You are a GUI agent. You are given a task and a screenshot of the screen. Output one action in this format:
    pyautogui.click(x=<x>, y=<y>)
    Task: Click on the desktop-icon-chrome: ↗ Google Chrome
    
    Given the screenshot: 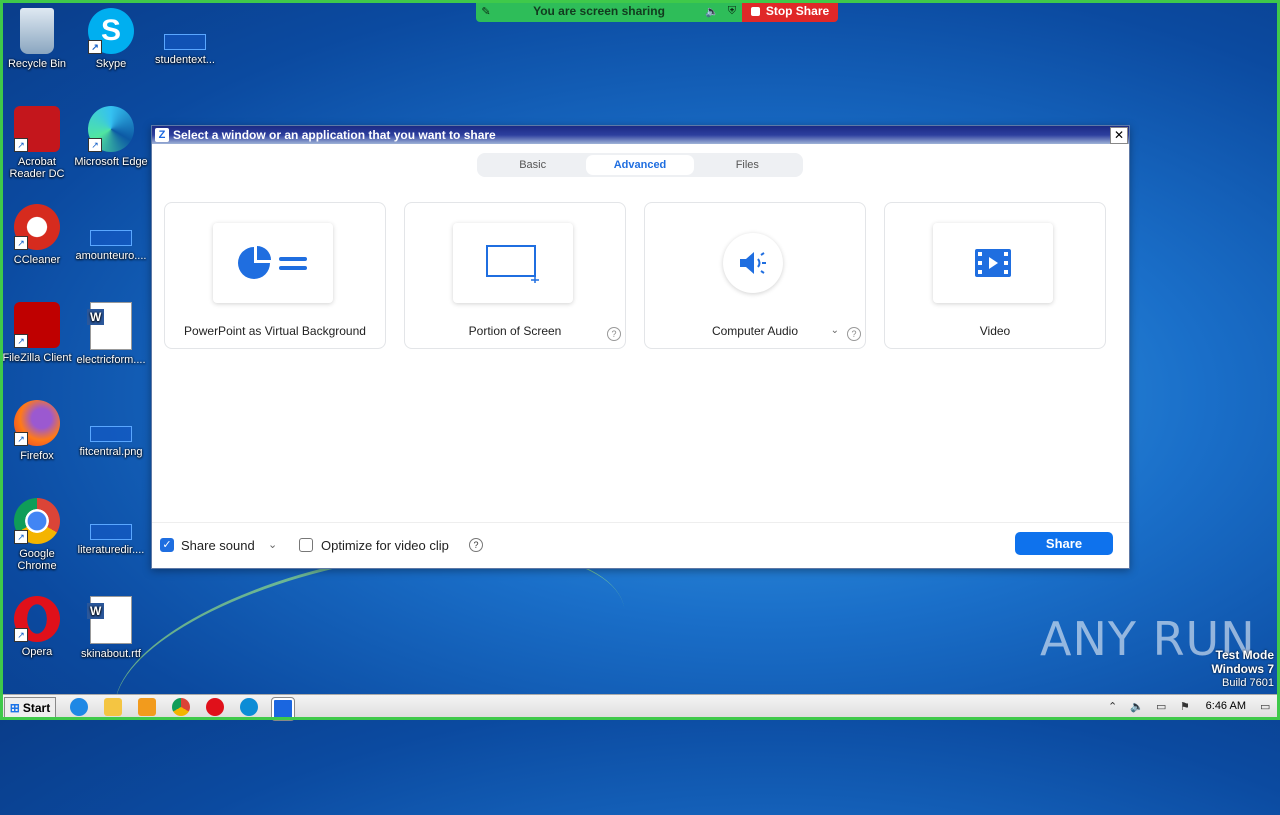 What is the action you would take?
    pyautogui.click(x=37, y=535)
    